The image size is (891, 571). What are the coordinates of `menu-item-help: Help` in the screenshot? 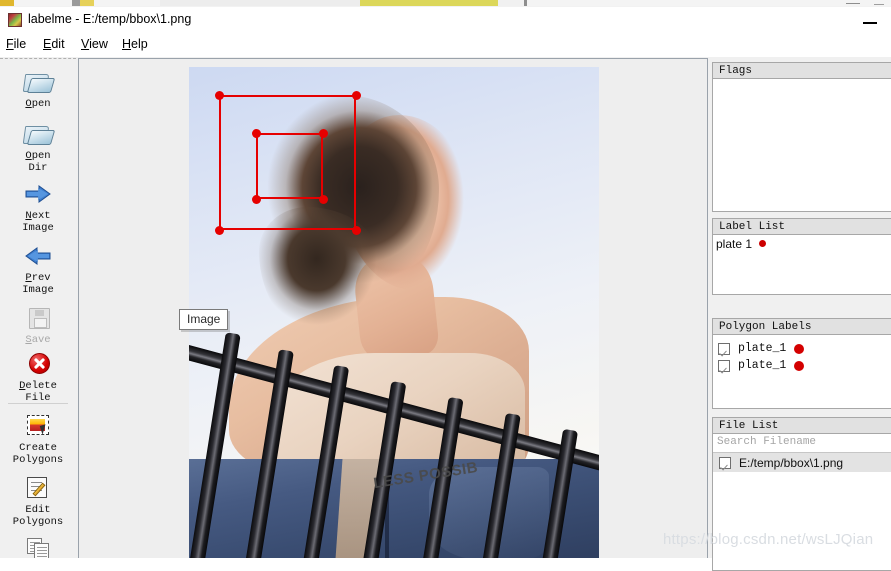 It's located at (135, 44).